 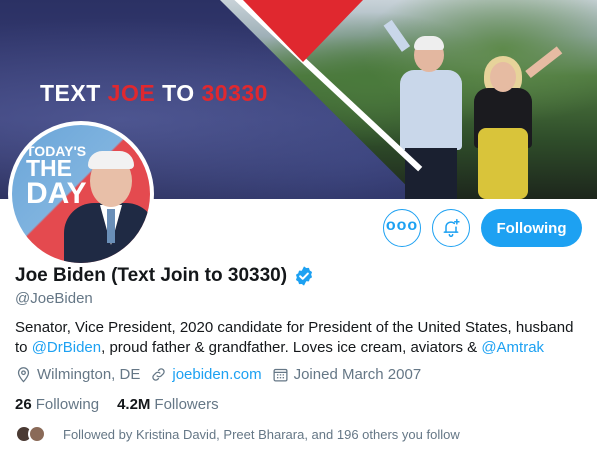 What do you see at coordinates (56, 194) in the screenshot?
I see `avatar-caption-line3: DAY` at bounding box center [56, 194].